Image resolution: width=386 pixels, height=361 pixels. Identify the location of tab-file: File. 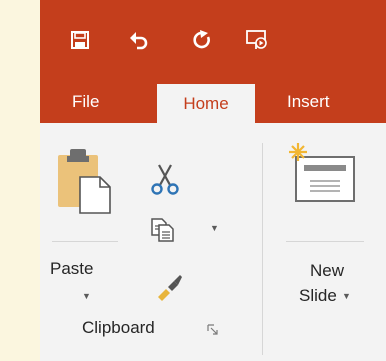
(85, 101).